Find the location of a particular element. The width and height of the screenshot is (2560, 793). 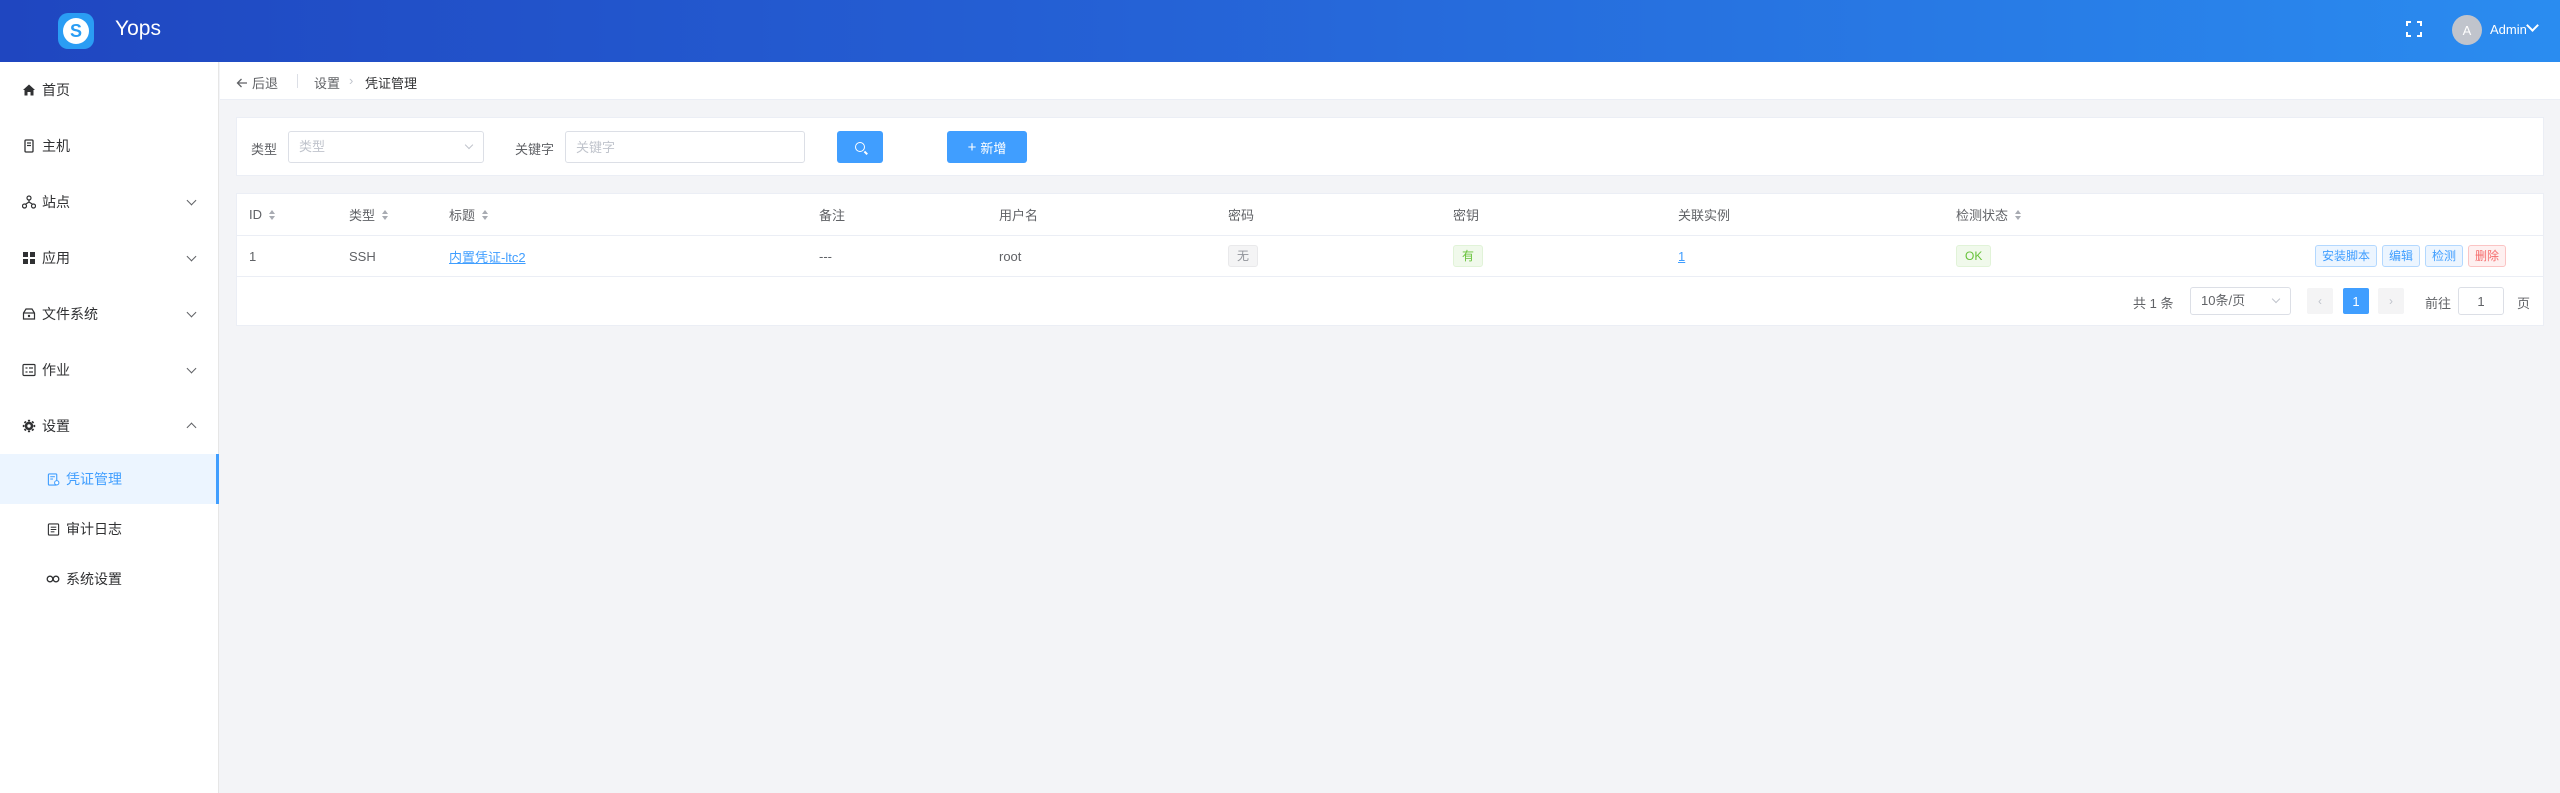

type-label: 类型 is located at coordinates (264, 149).